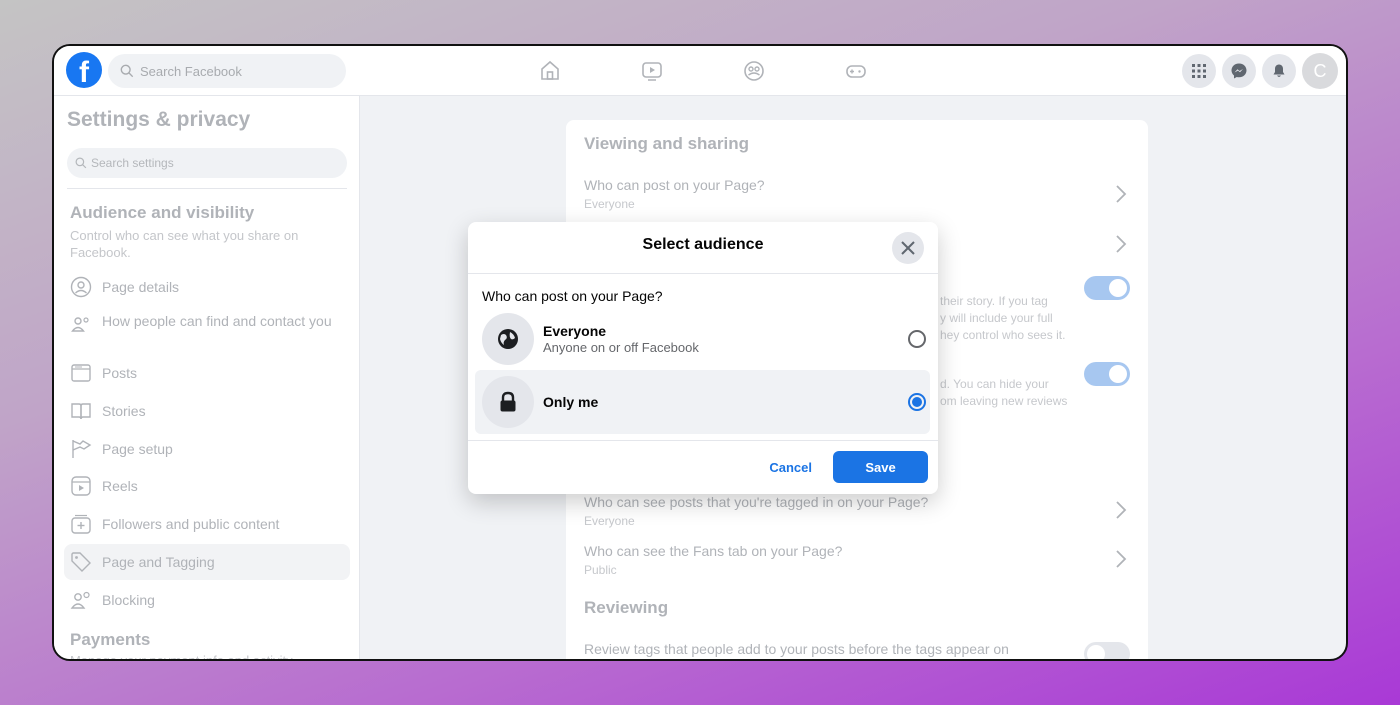  I want to click on facebook-logo: f, so click(84, 70).